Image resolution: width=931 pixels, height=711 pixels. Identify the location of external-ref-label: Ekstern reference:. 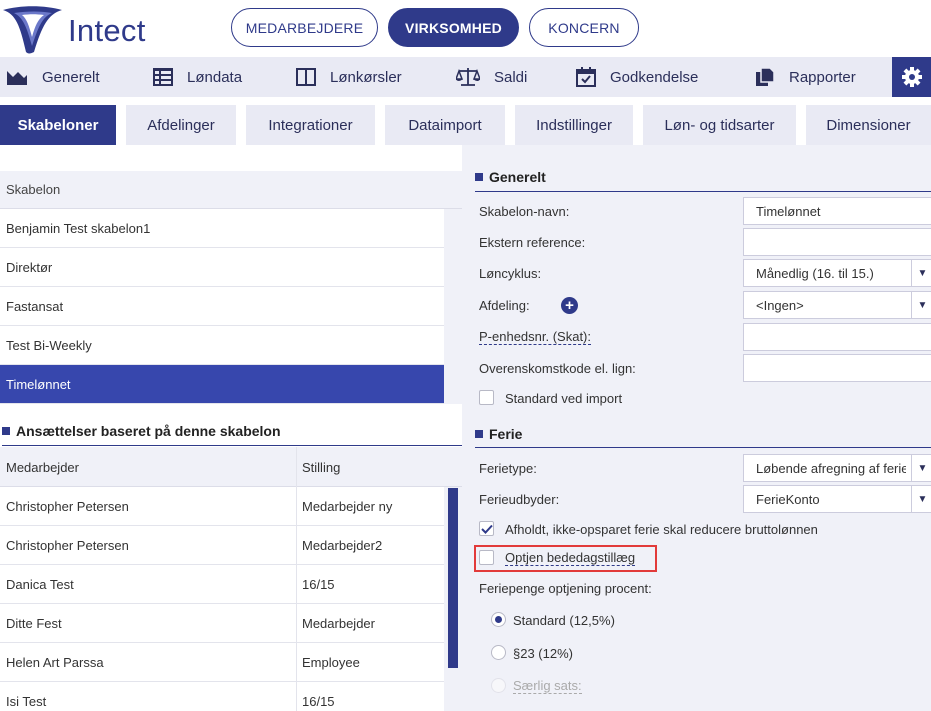
(532, 242).